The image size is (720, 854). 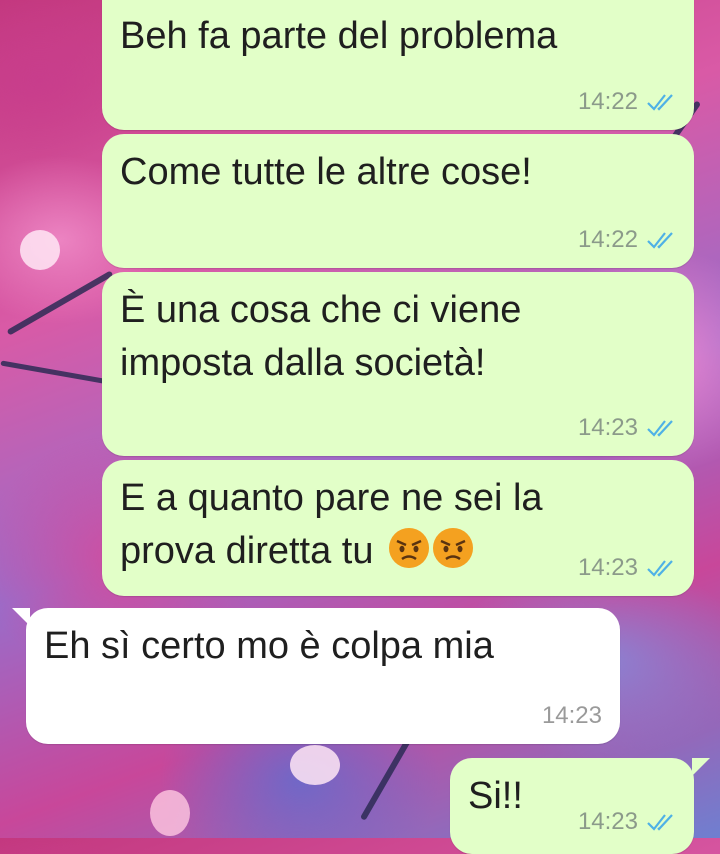 What do you see at coordinates (701, 767) in the screenshot?
I see `bubble-tail` at bounding box center [701, 767].